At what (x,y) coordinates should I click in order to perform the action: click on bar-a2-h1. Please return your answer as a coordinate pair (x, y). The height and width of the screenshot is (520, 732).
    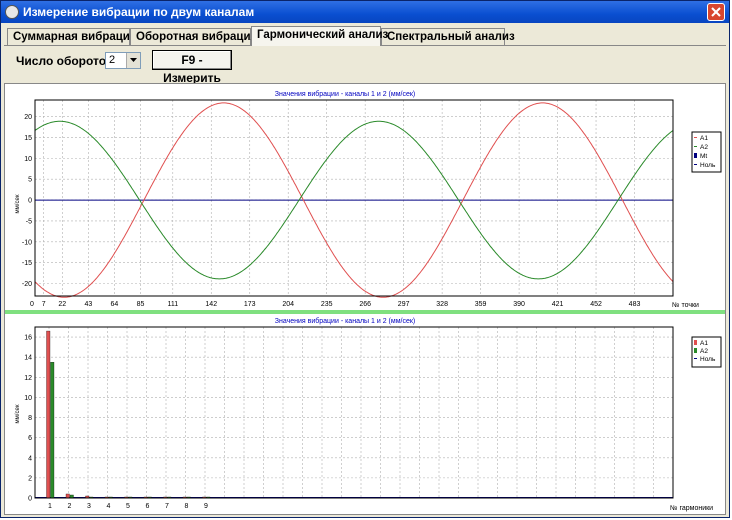
    Looking at the image, I should click on (52, 430).